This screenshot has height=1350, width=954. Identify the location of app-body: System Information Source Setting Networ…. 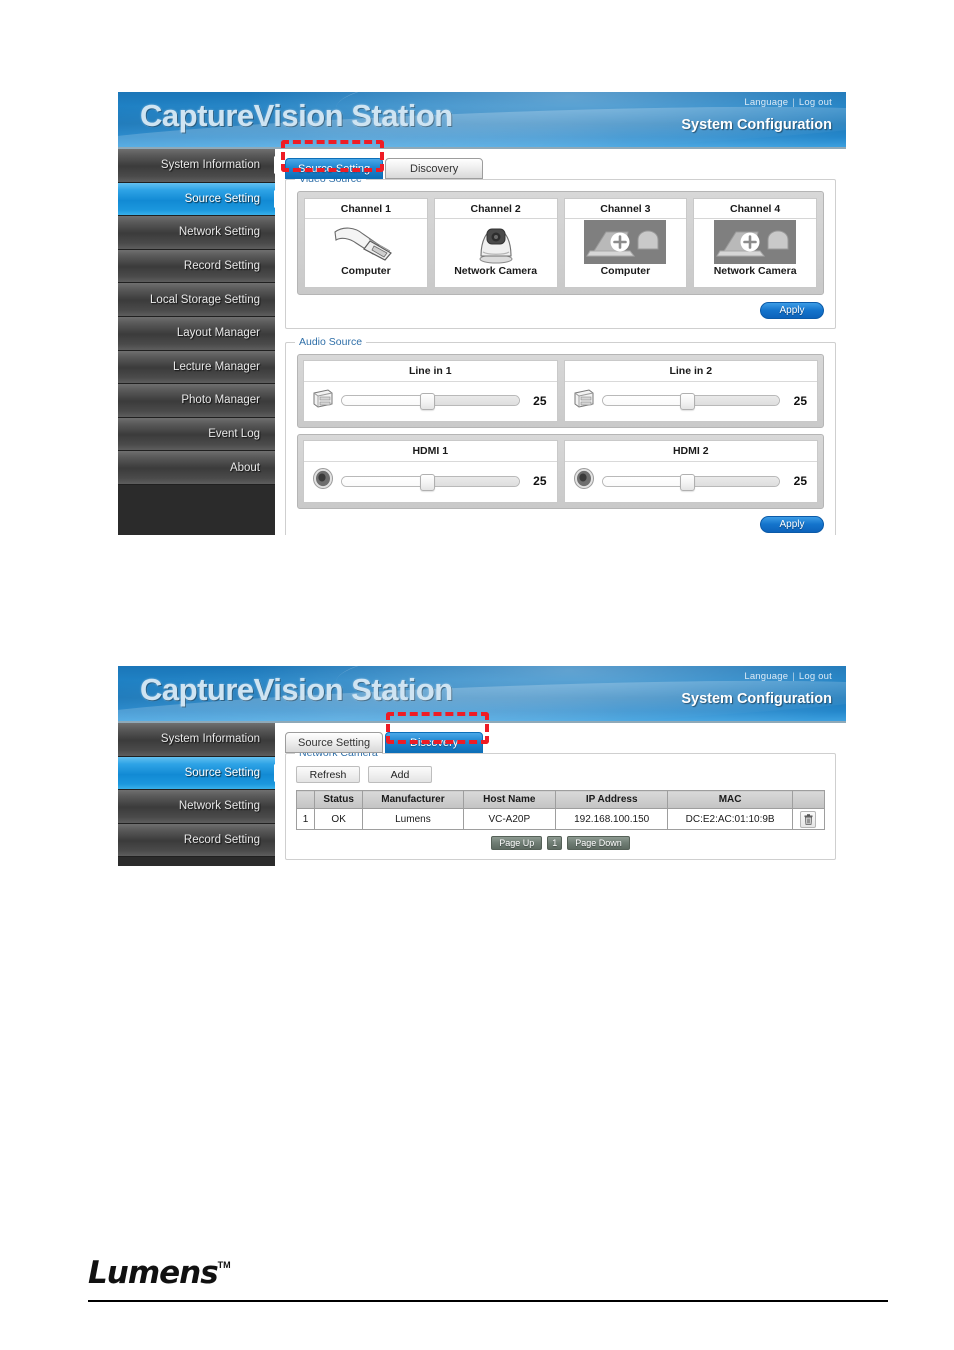
(482, 794).